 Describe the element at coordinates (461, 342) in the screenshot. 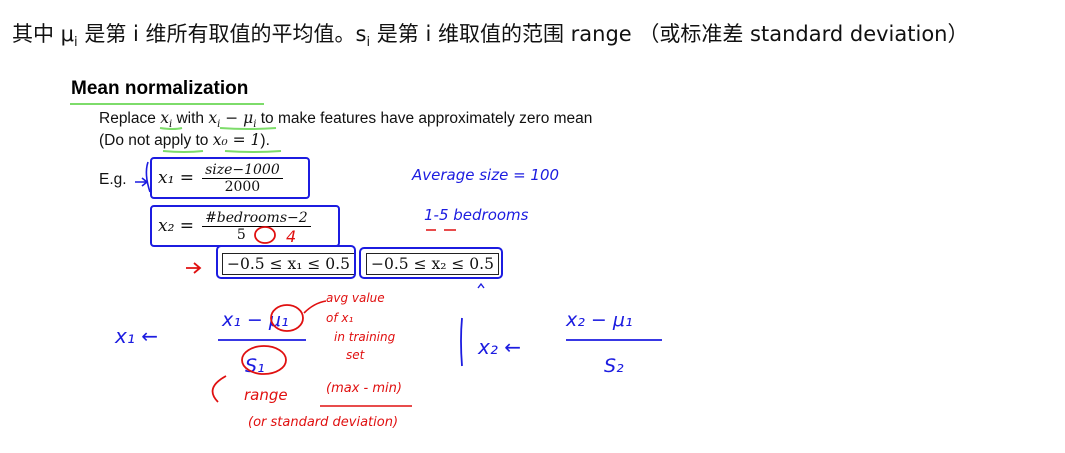

I see `blue-divider-stroke` at that location.